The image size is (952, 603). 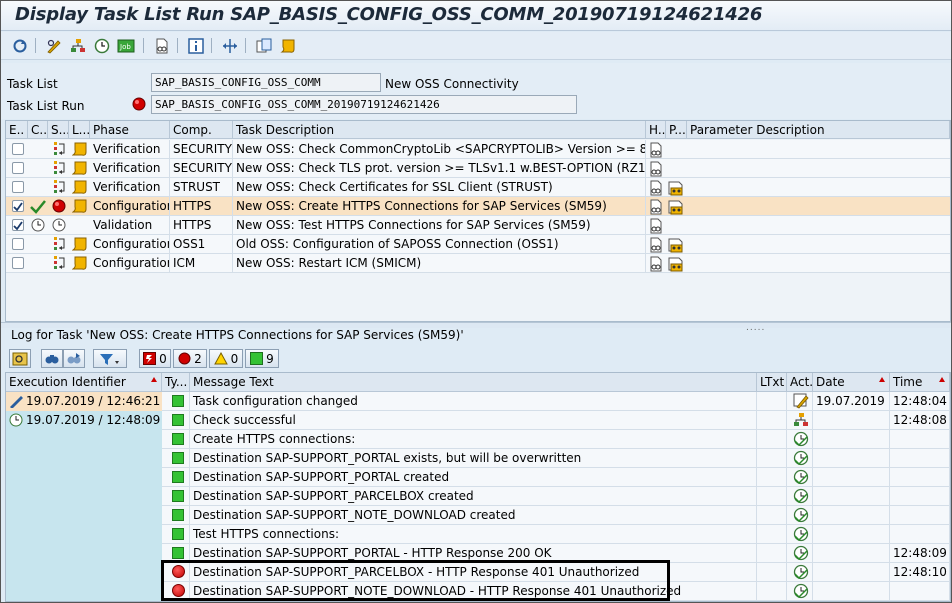 I want to click on log-ltxt, so click(x=772, y=591).